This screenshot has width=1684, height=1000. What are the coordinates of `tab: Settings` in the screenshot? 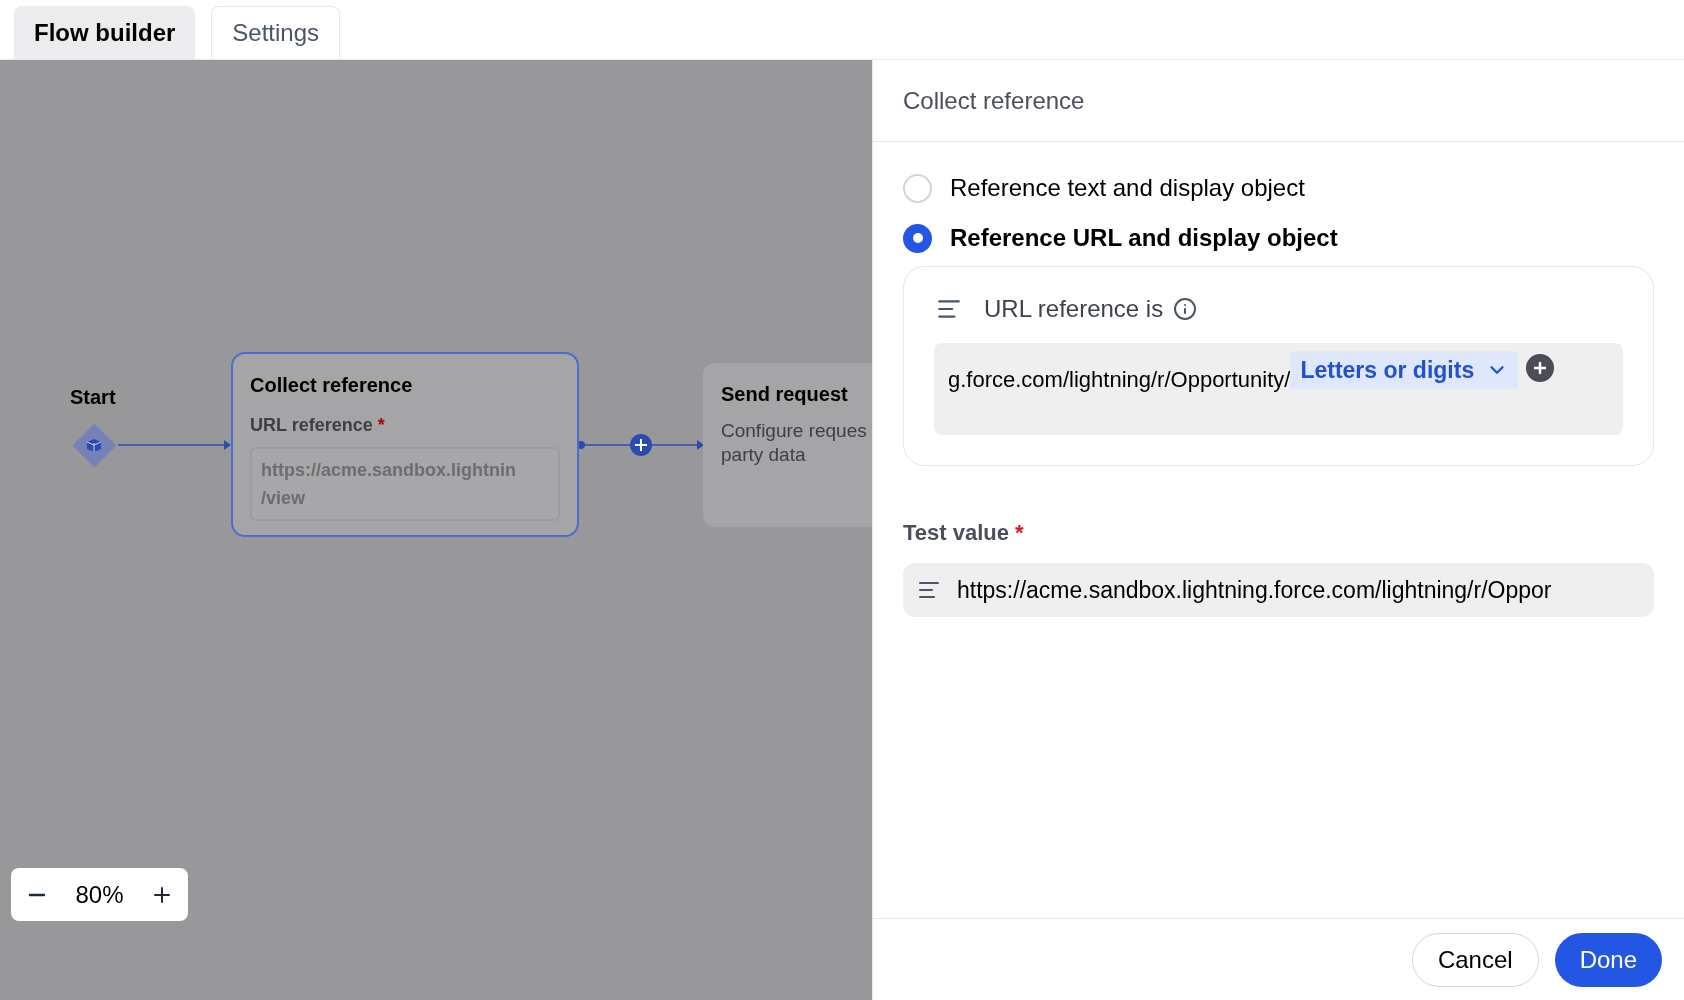 It's located at (276, 32).